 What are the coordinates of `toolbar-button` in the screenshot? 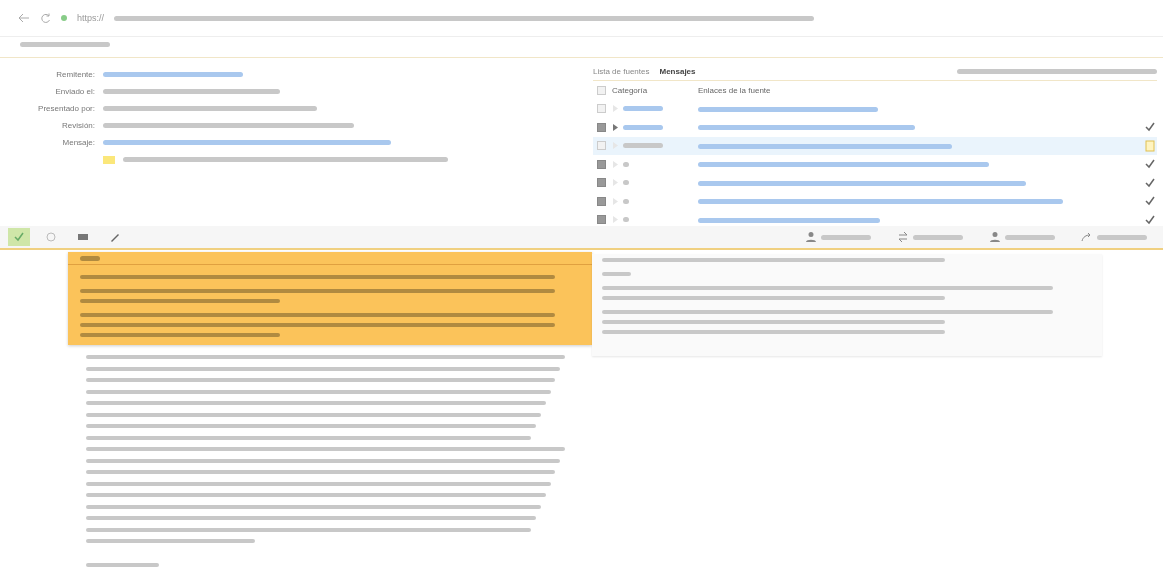 It's located at (19, 237).